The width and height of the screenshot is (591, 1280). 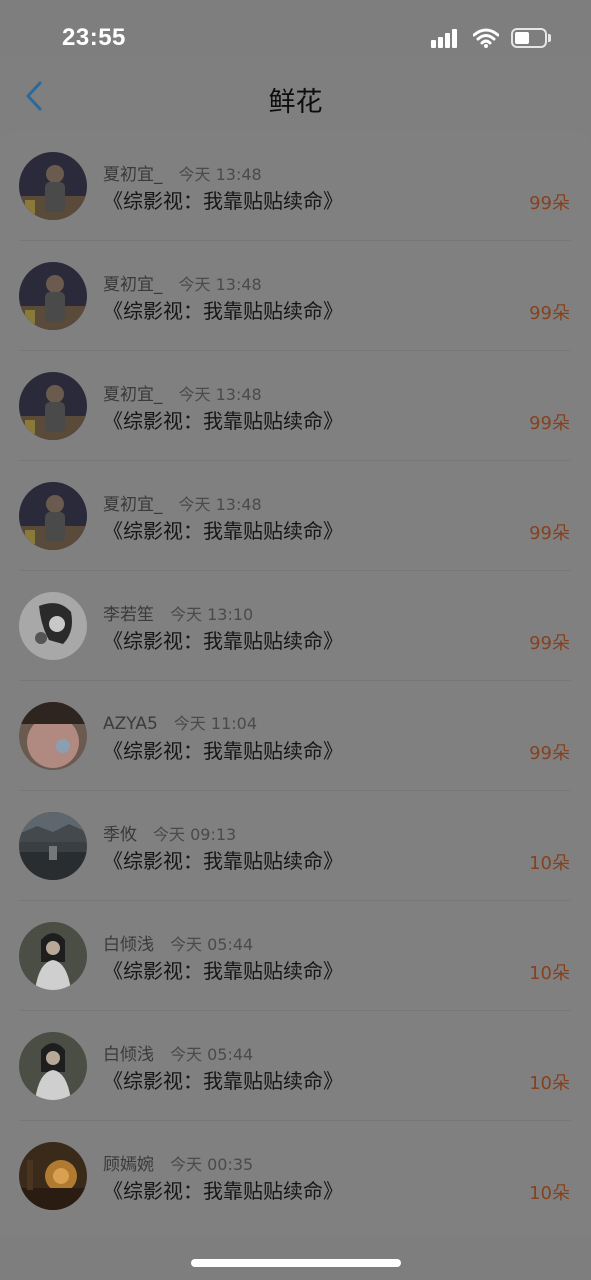 What do you see at coordinates (295, 736) in the screenshot?
I see `list-item: AZYA5 今天 11:04 《综影视：我靠贴贴续命》 99朵` at bounding box center [295, 736].